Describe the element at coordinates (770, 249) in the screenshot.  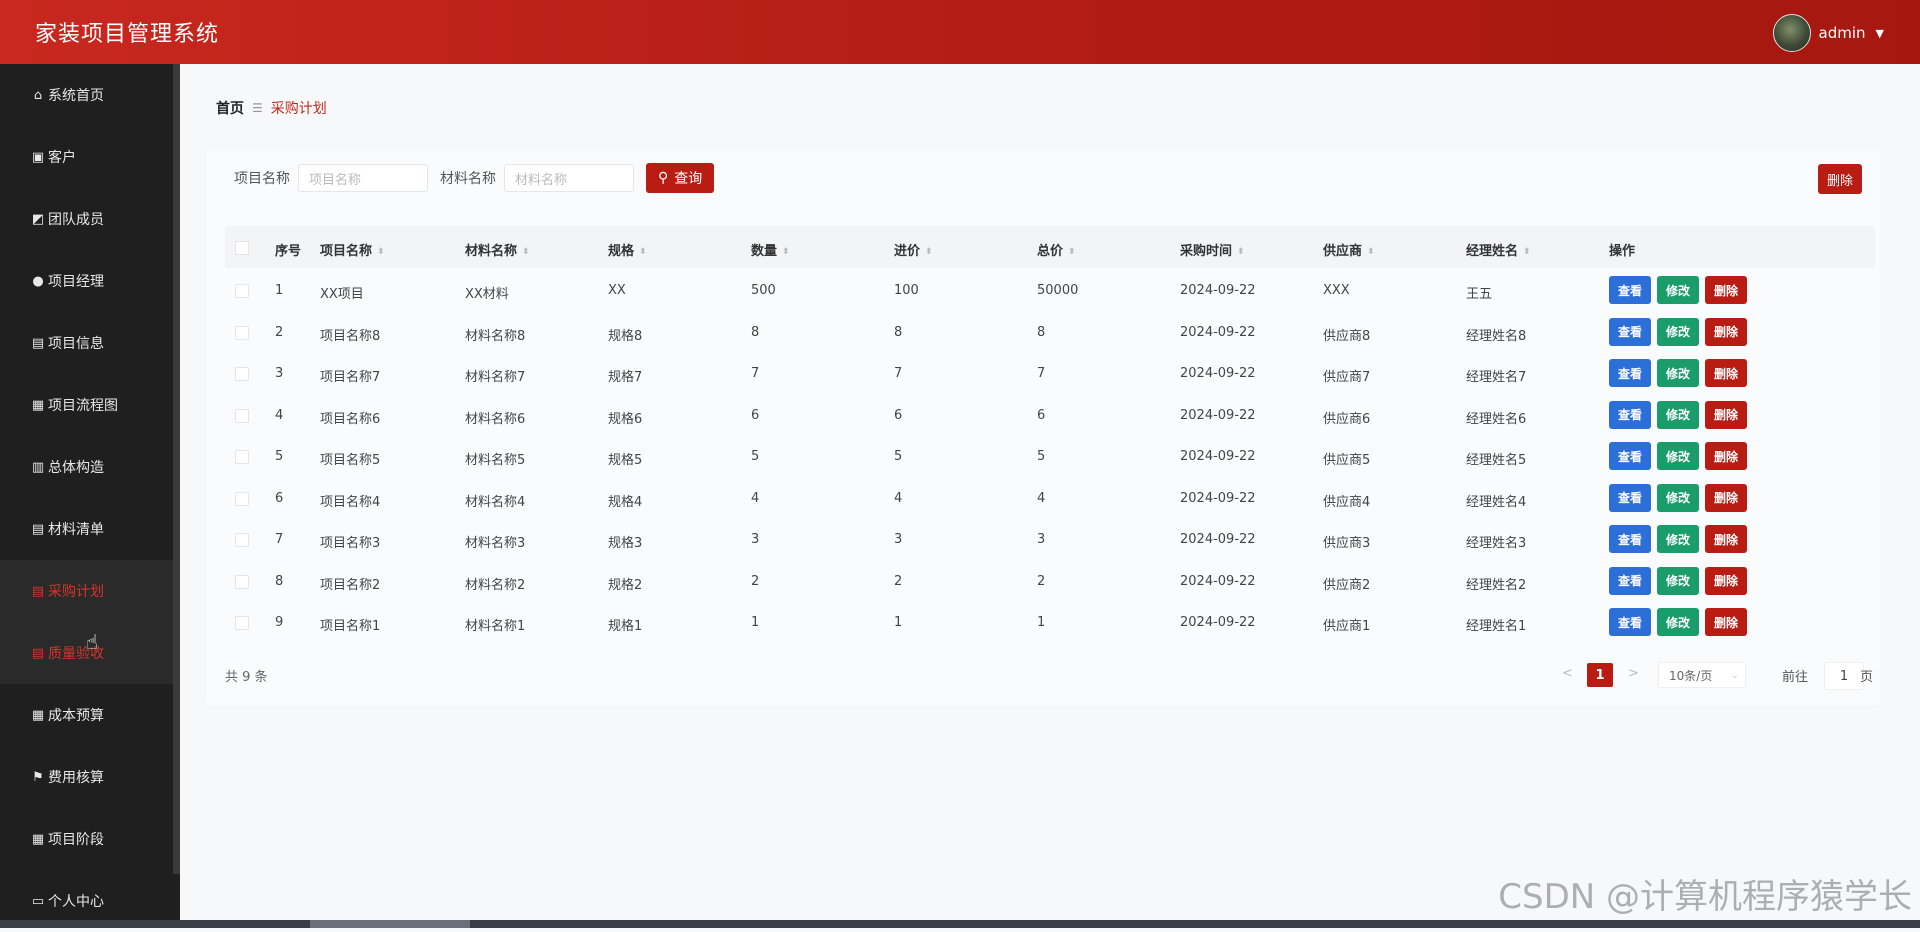
I see `column-header: 数量 ⬍` at that location.